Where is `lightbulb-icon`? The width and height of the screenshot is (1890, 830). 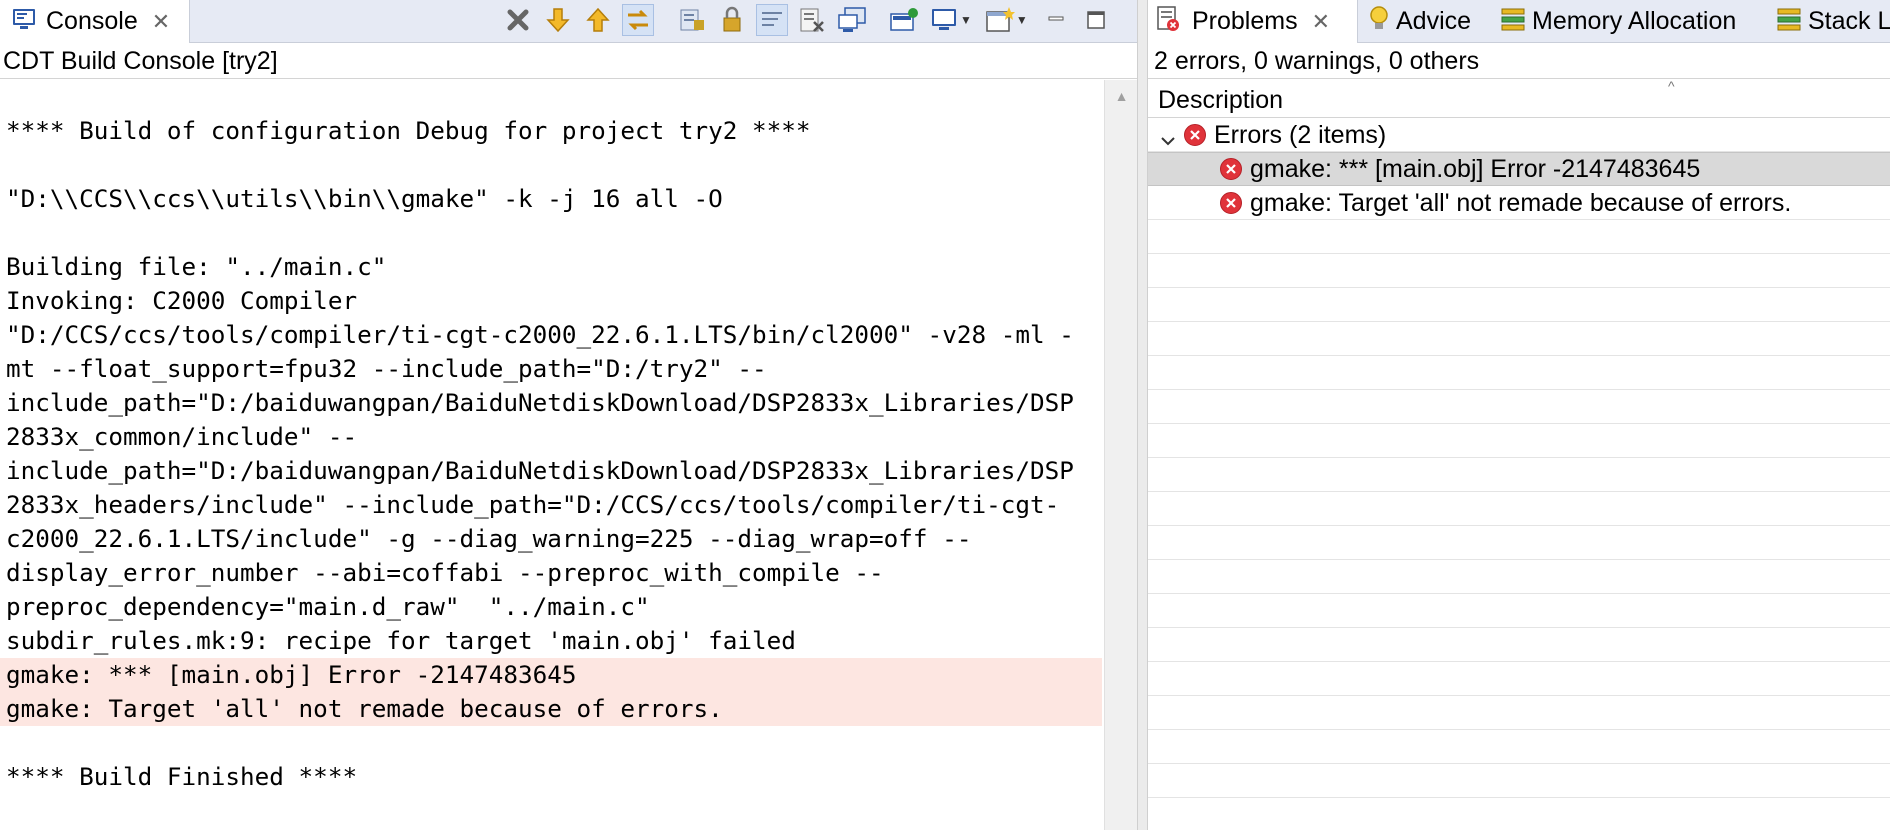
lightbulb-icon is located at coordinates (1379, 21).